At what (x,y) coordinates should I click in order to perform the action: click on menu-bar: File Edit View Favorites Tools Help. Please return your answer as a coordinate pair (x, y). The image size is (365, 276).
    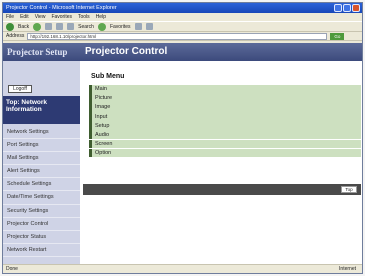
    Looking at the image, I should click on (182, 17).